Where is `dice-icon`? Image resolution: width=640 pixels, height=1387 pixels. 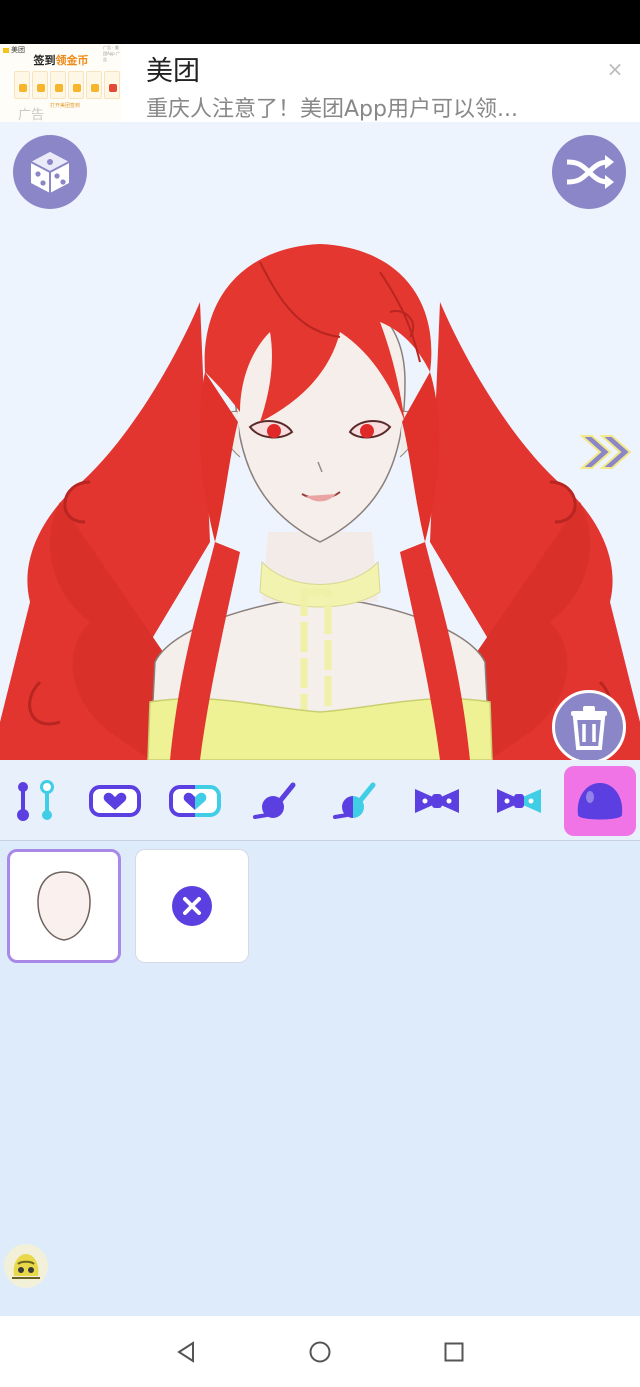
dice-icon is located at coordinates (50, 172).